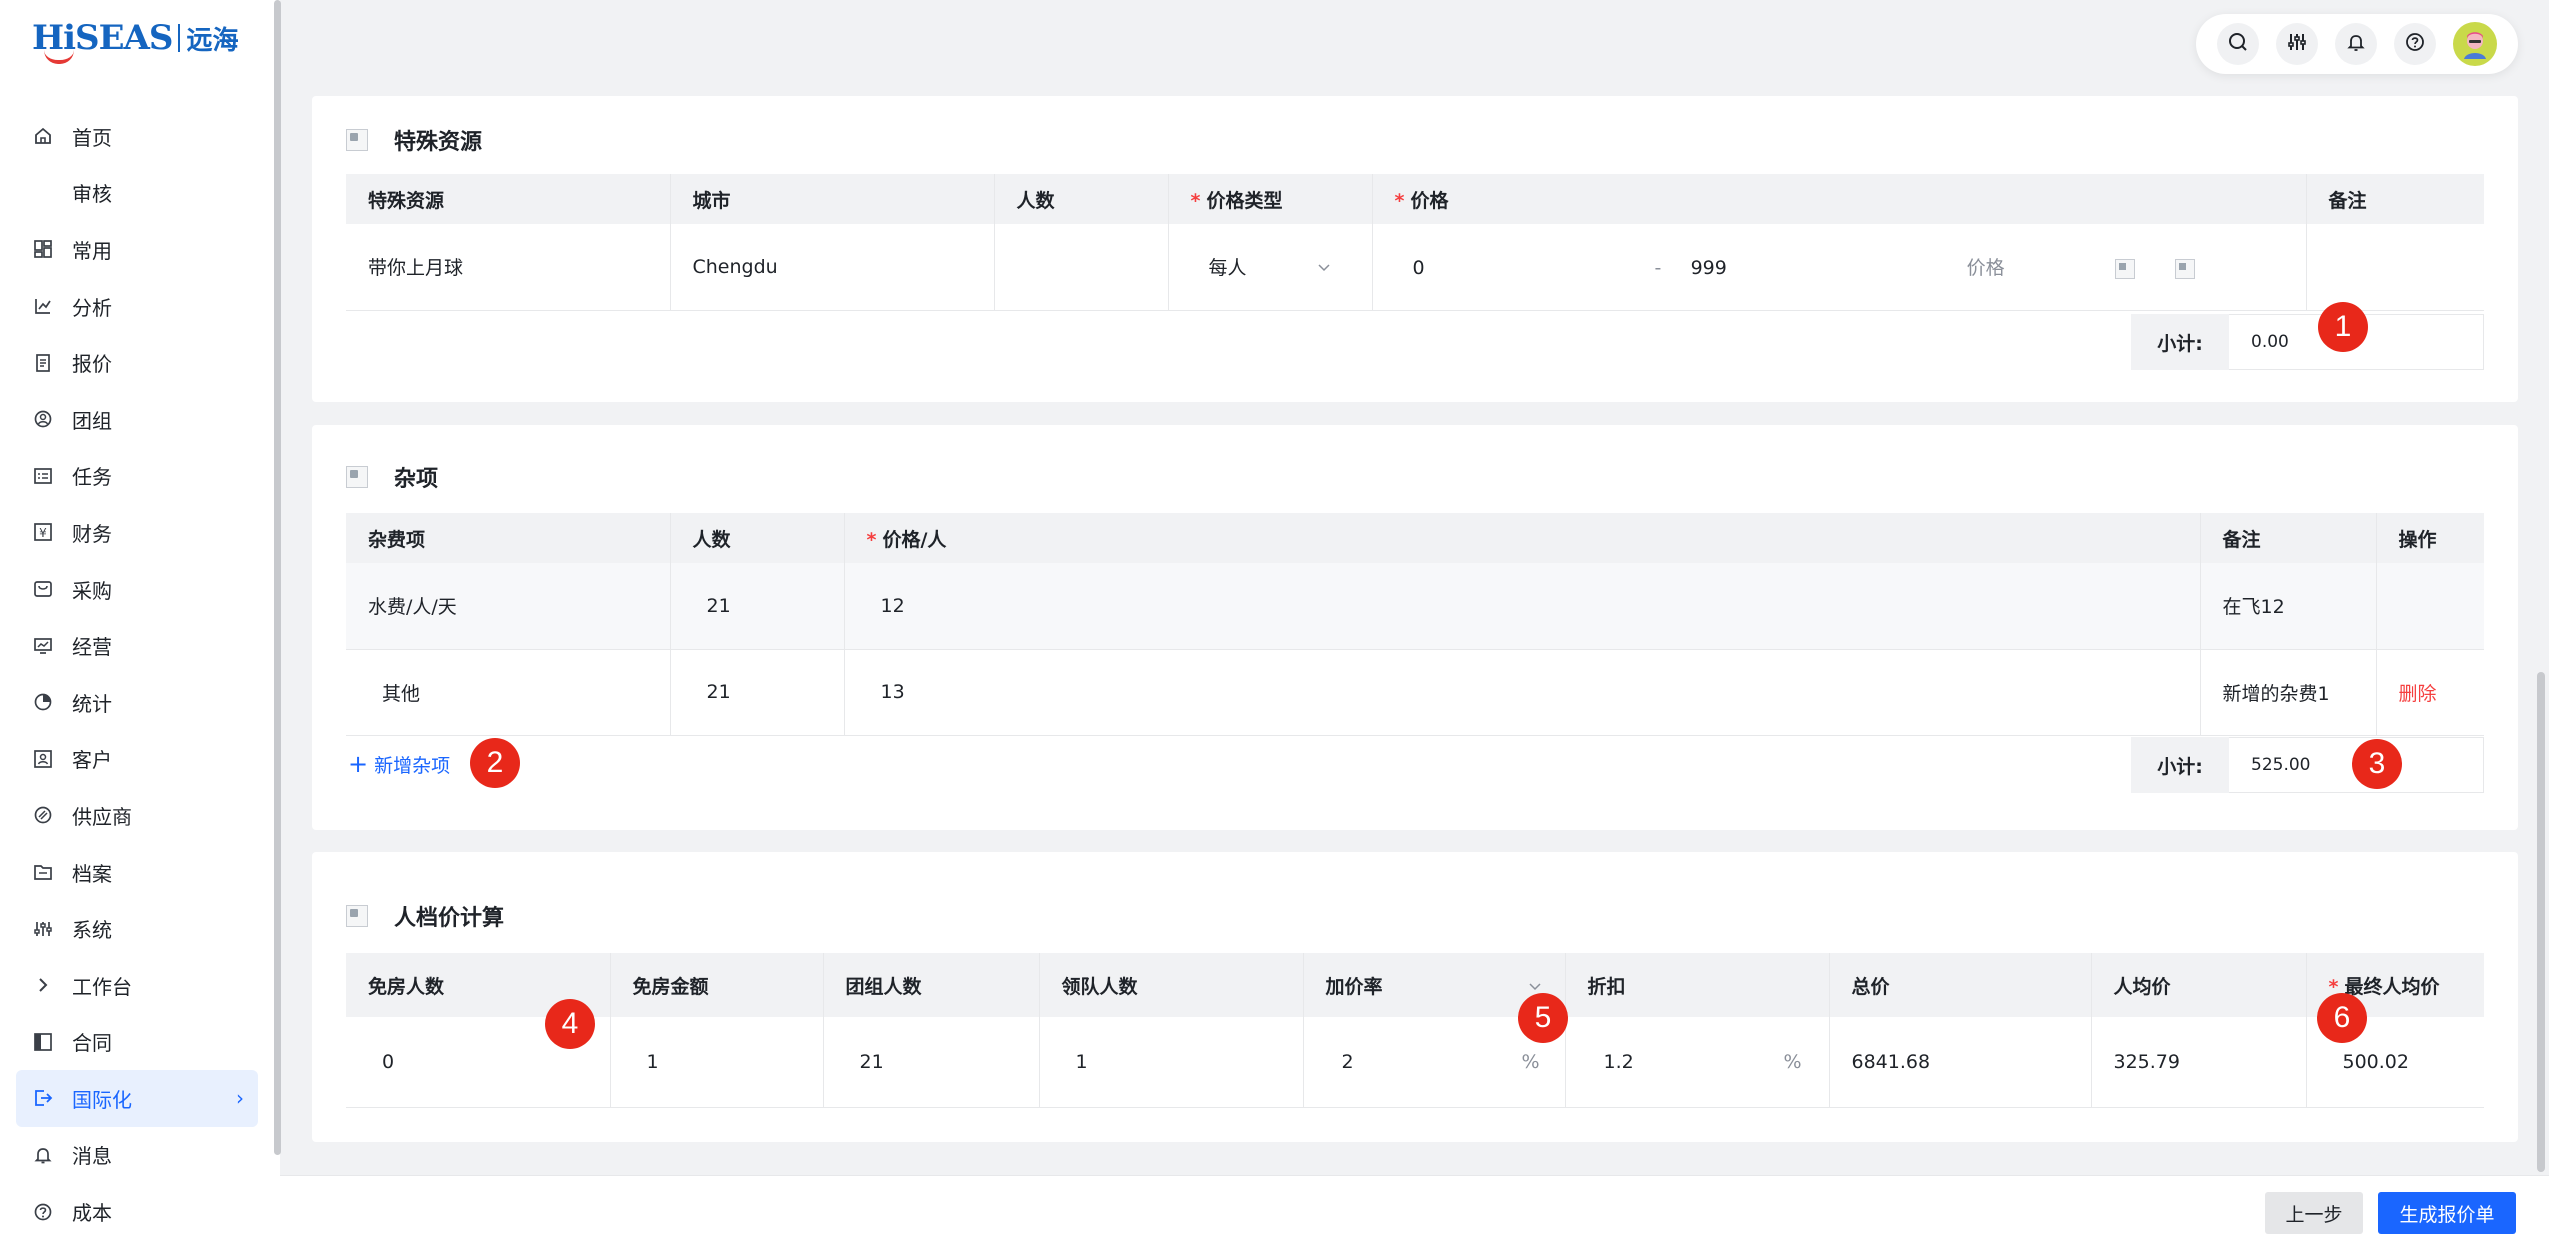  What do you see at coordinates (137, 476) in the screenshot?
I see `sidebar-item-task: 任务` at bounding box center [137, 476].